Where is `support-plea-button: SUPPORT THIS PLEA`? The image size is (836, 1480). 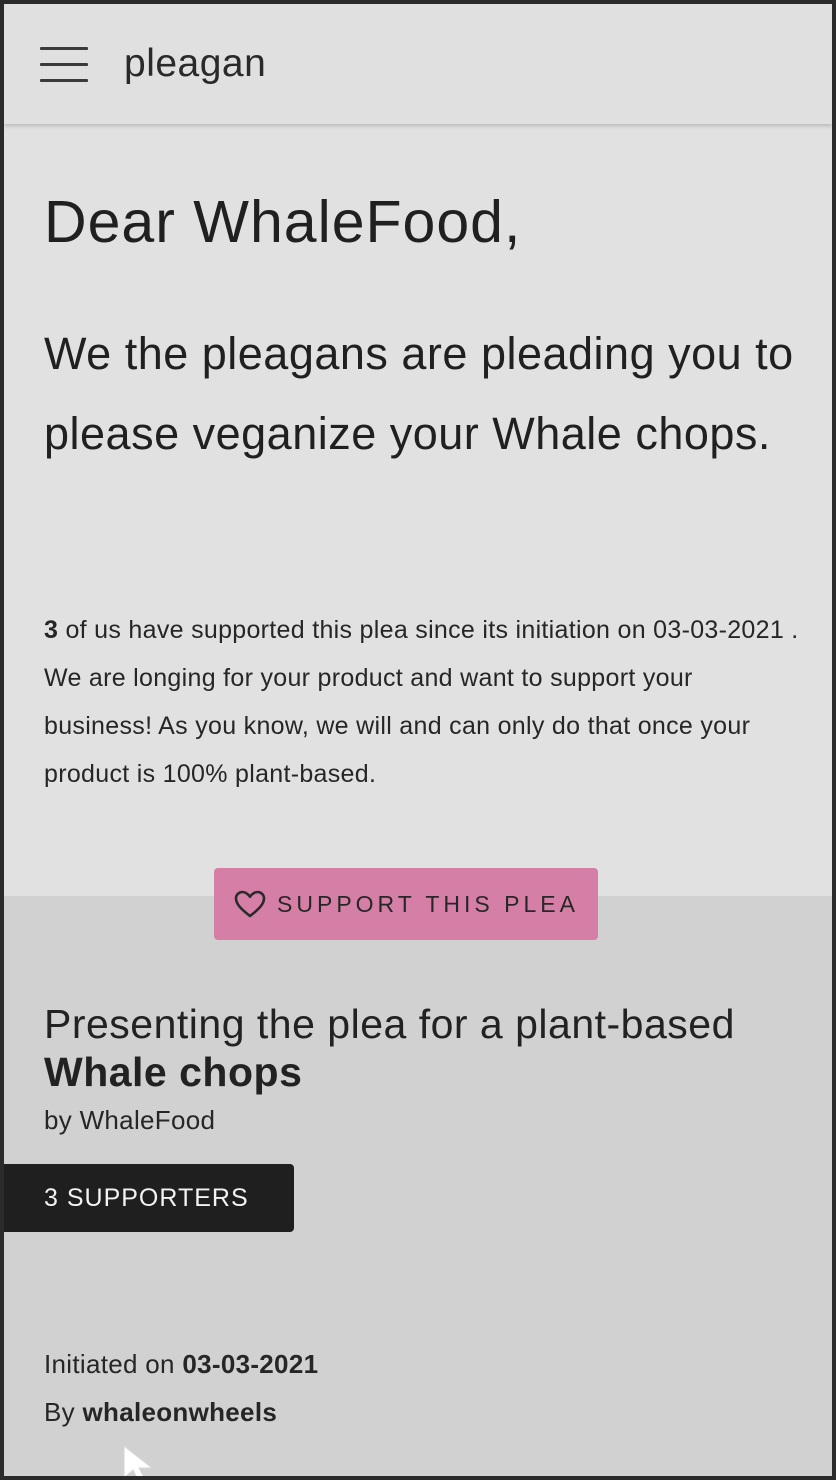 support-plea-button: SUPPORT THIS PLEA is located at coordinates (406, 904).